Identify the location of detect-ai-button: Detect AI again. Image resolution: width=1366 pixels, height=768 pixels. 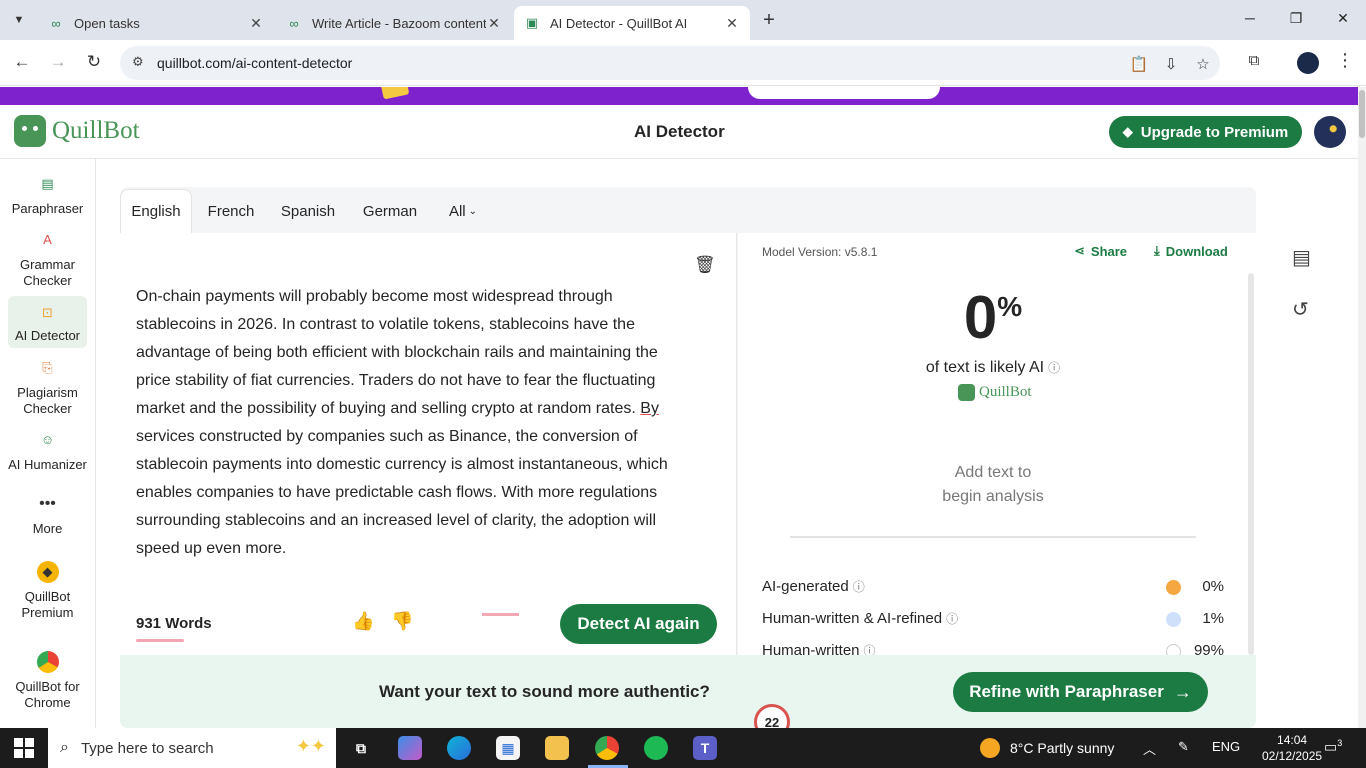
(638, 624).